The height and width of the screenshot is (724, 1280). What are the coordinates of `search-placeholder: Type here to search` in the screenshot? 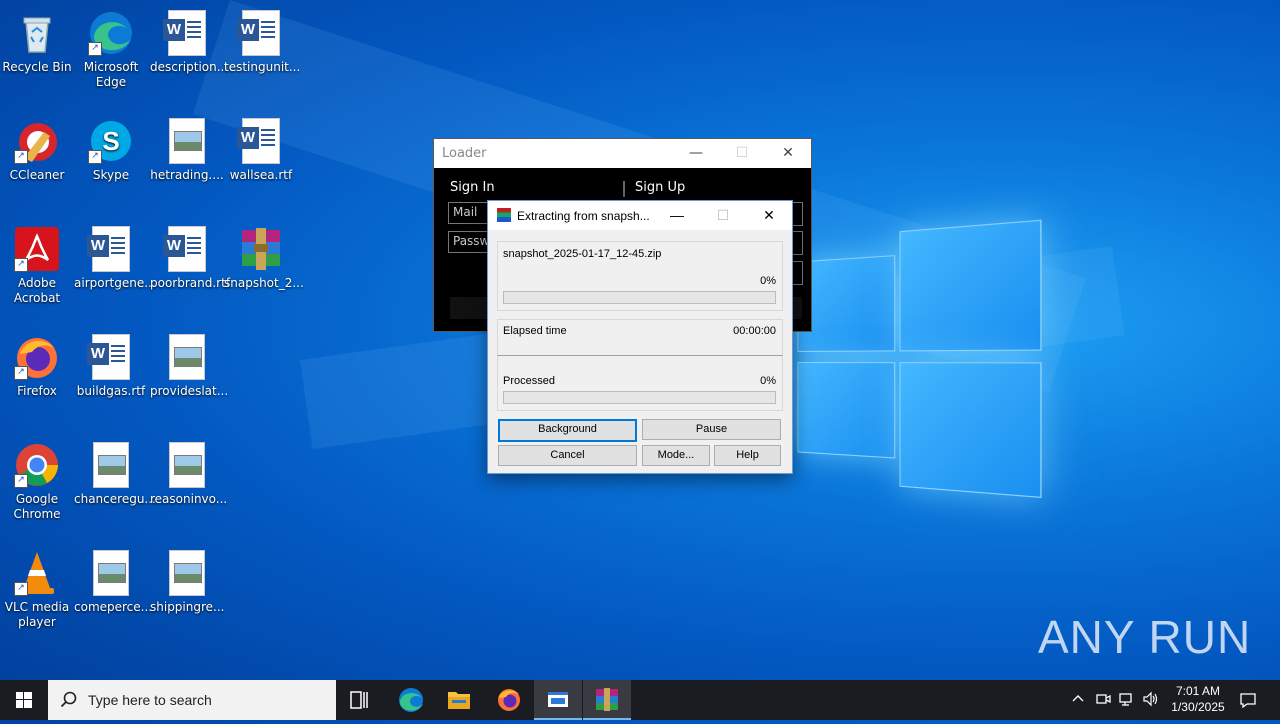 It's located at (150, 700).